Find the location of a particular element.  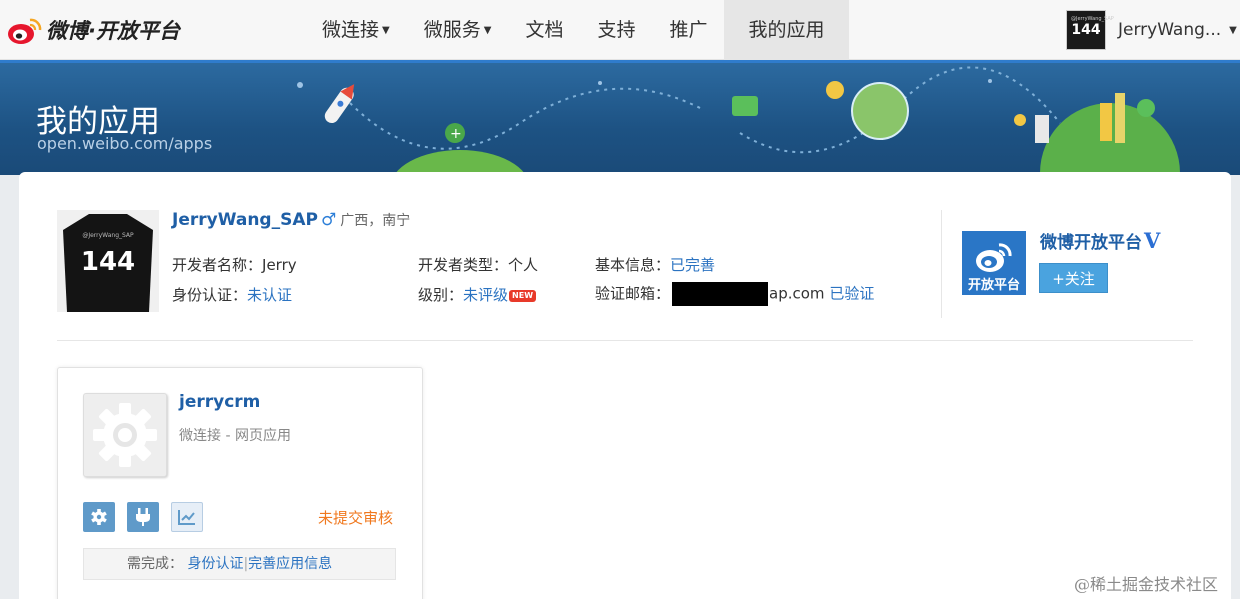

profile-avatar: @JerryWang_SAP 144 is located at coordinates (108, 261).